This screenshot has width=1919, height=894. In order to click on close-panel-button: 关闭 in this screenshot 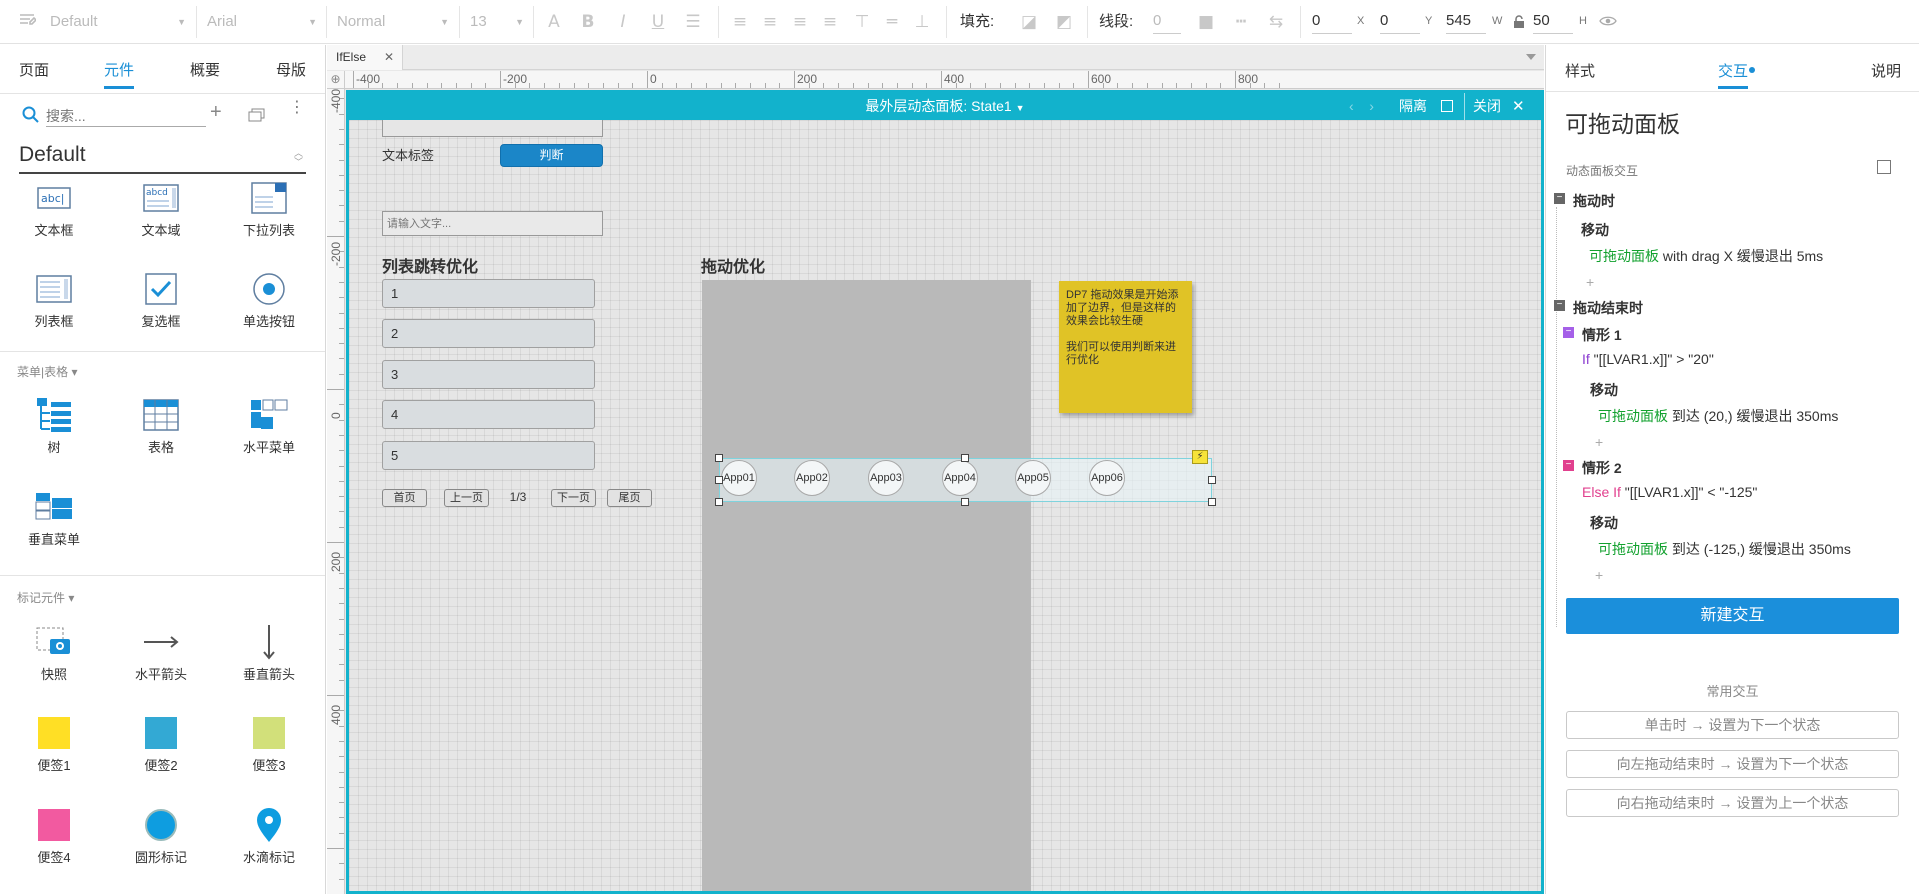, I will do `click(1487, 106)`.